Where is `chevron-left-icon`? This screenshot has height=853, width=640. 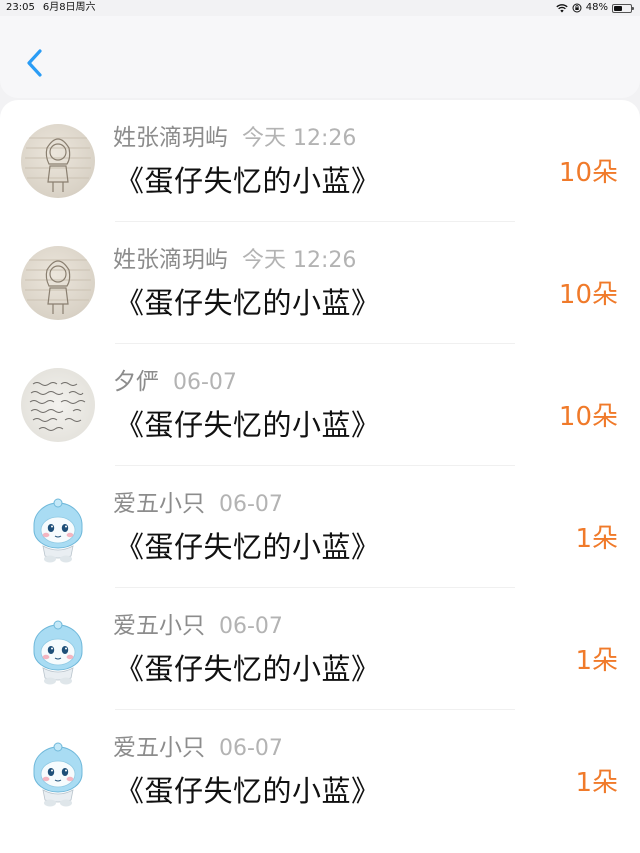 chevron-left-icon is located at coordinates (34, 63).